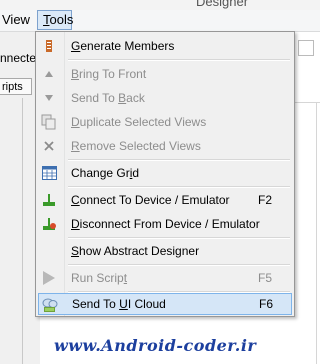  Describe the element at coordinates (109, 74) in the screenshot. I see `menu-item-label: Bring To Front` at that location.